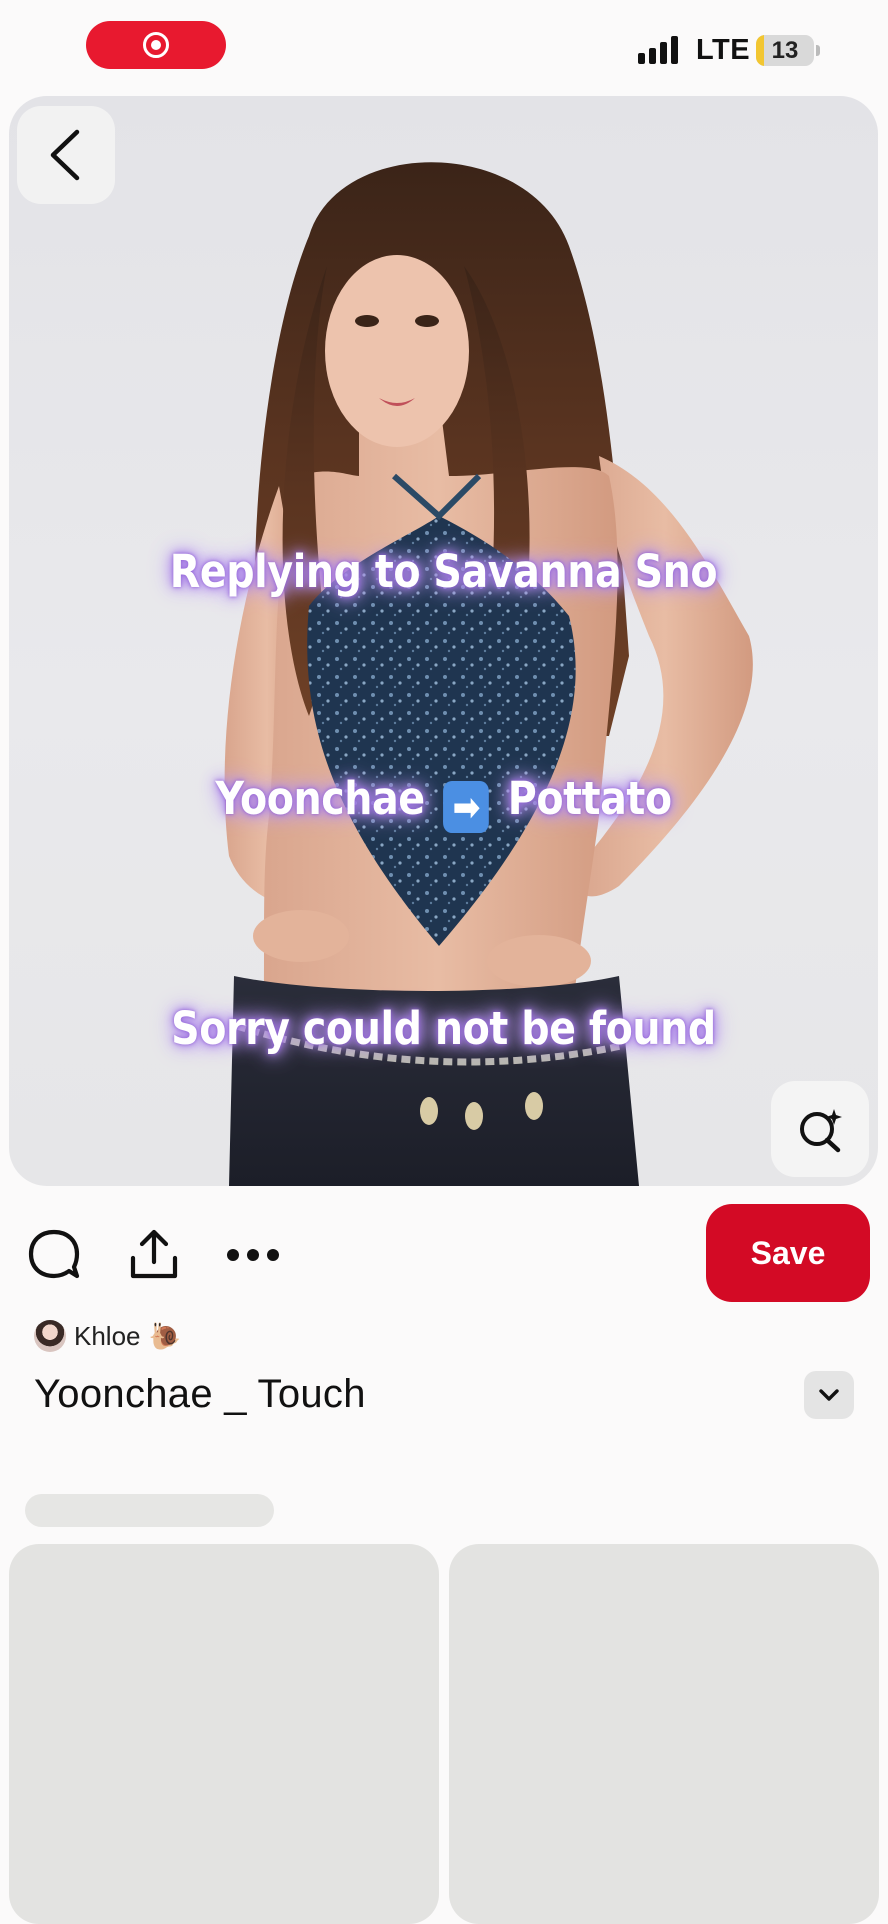 This screenshot has height=1924, width=888. I want to click on network-type: LTE, so click(723, 50).